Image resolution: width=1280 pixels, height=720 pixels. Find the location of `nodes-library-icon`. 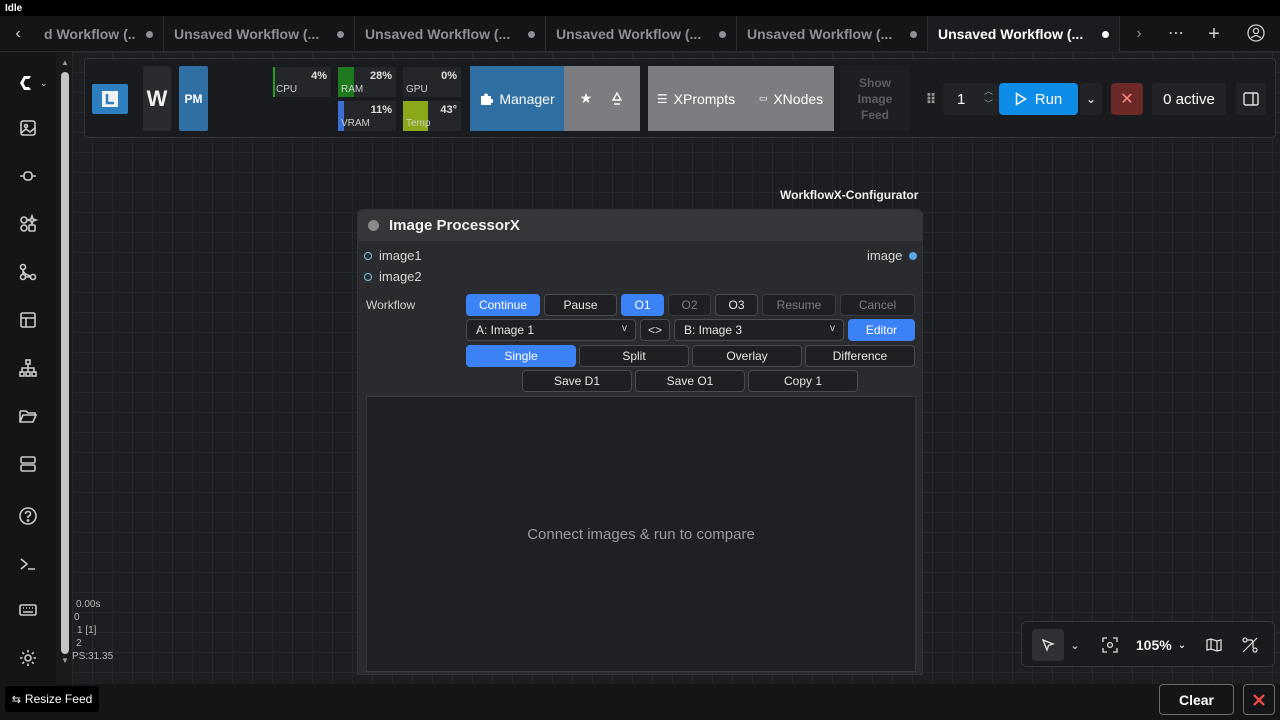

nodes-library-icon is located at coordinates (28, 224).